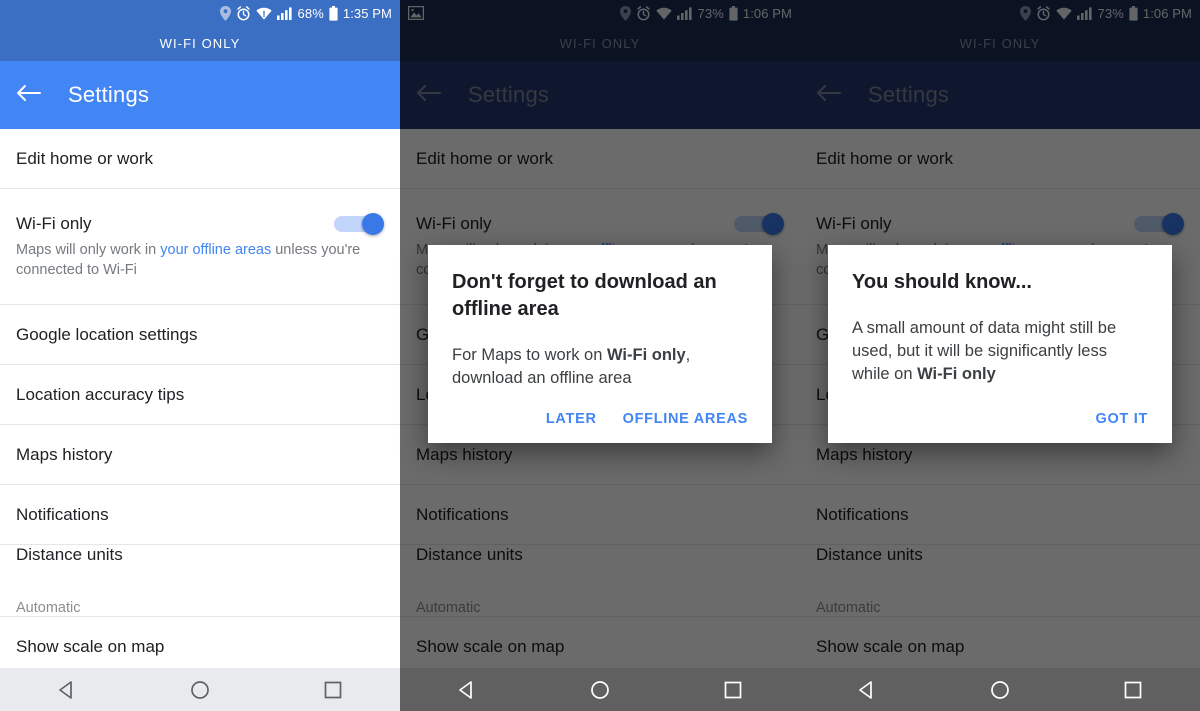 The height and width of the screenshot is (711, 1200). What do you see at coordinates (1000, 415) in the screenshot?
I see `dialog-actions: GOT IT` at bounding box center [1000, 415].